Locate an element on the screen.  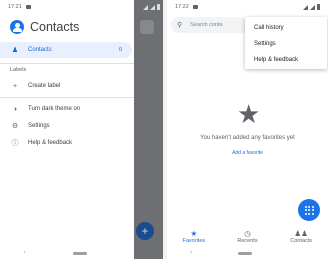
drawer-item-label: Settings is located at coordinates (39, 126).